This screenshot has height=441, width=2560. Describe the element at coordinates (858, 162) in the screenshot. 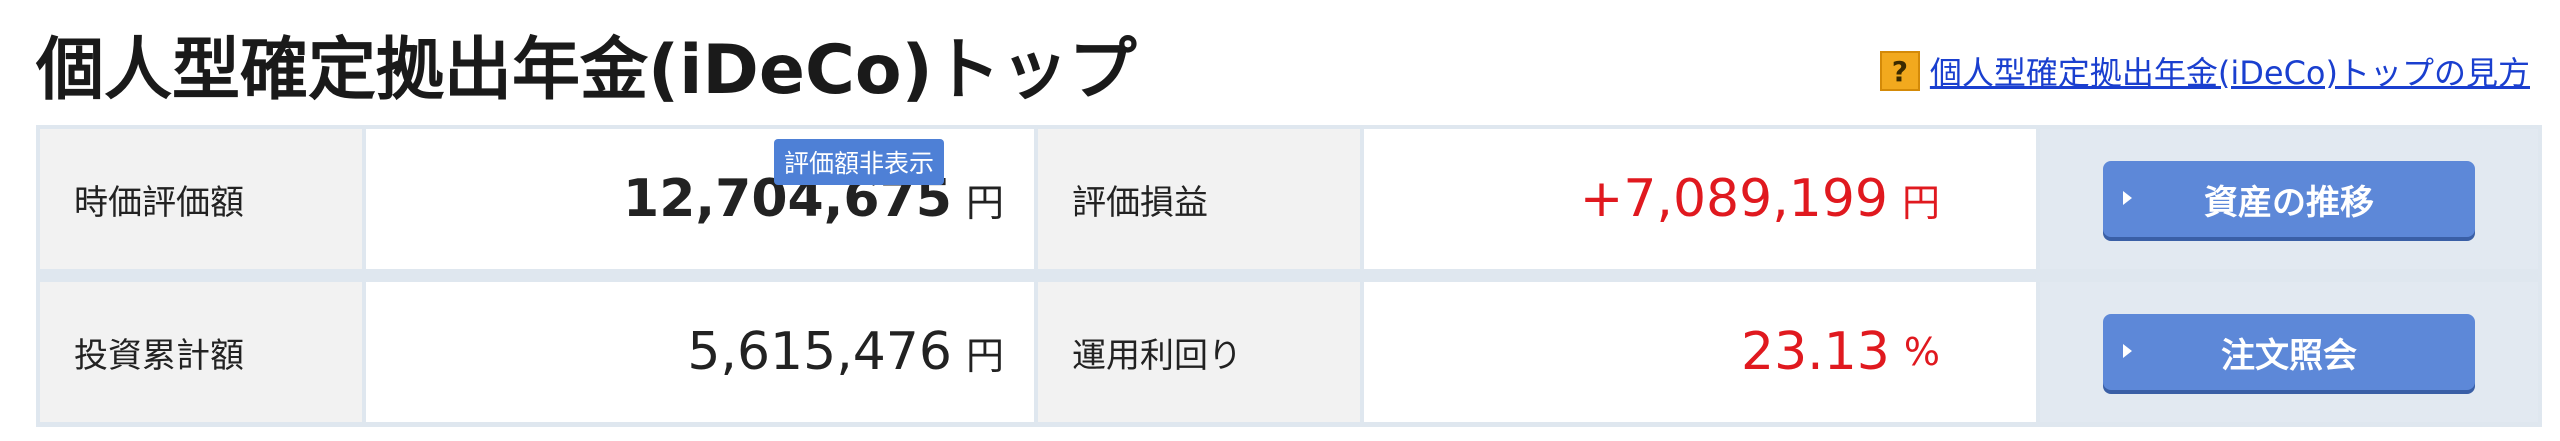

I see `hide-valuation-button: 評価額非表示` at that location.